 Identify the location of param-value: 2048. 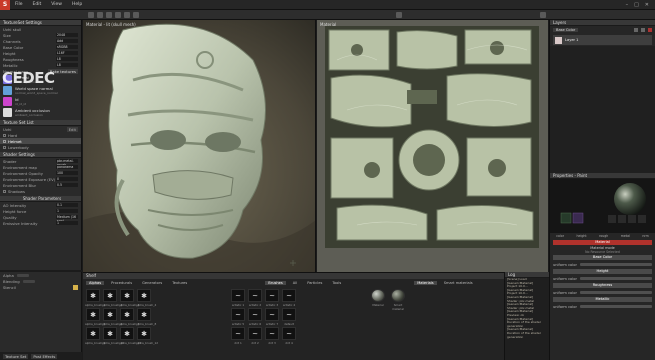
(67, 35).